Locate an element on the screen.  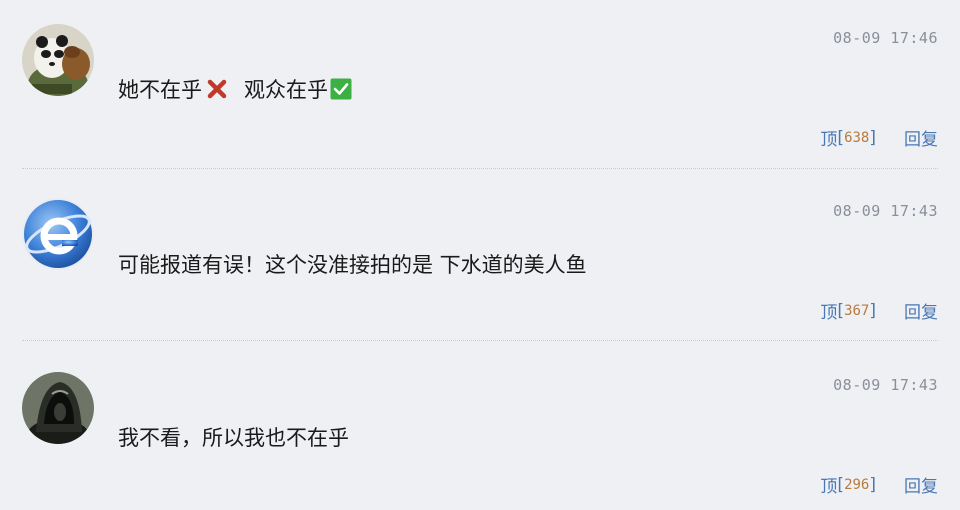
comment-actions: 顶[367] 回复 is located at coordinates (879, 311).